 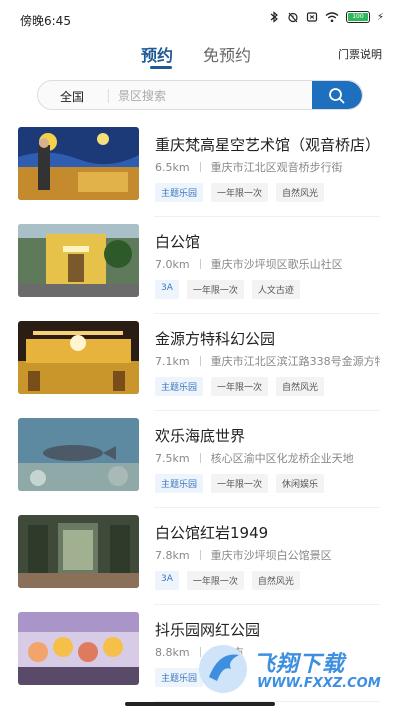 I want to click on charging-icon: ⚡, so click(x=380, y=17).